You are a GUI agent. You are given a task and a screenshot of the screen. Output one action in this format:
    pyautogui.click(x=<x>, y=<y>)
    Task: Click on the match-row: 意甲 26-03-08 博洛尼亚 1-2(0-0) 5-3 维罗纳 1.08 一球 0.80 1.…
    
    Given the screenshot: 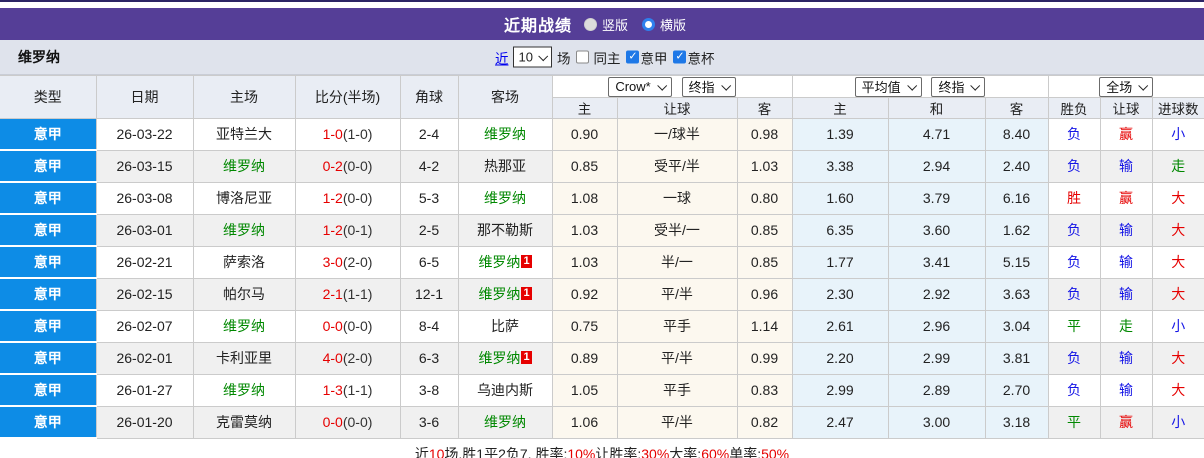 What is the action you would take?
    pyautogui.click(x=602, y=198)
    